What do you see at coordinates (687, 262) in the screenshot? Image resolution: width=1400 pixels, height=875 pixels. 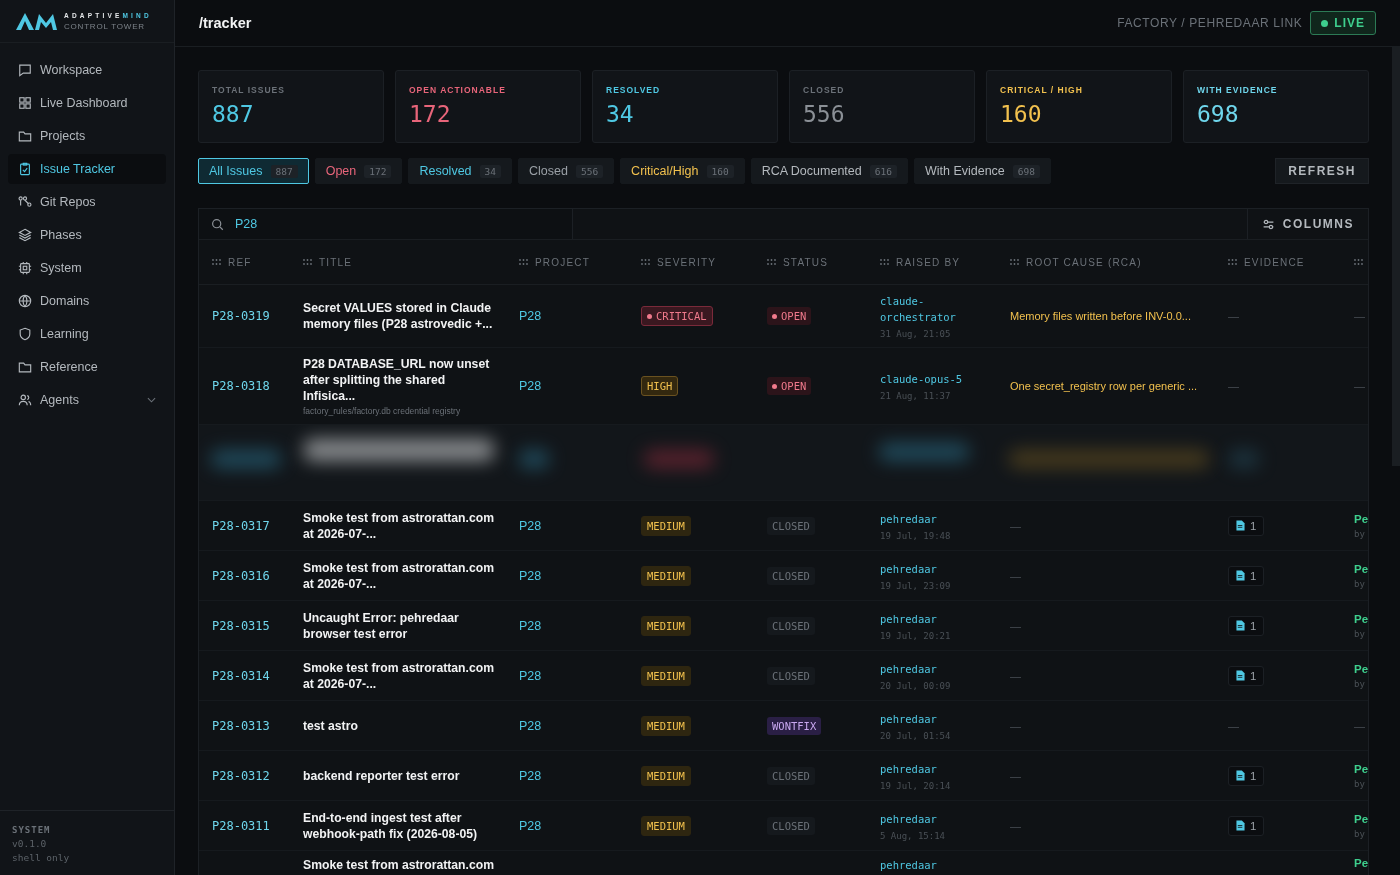 I see `column-header: SEVERITY` at bounding box center [687, 262].